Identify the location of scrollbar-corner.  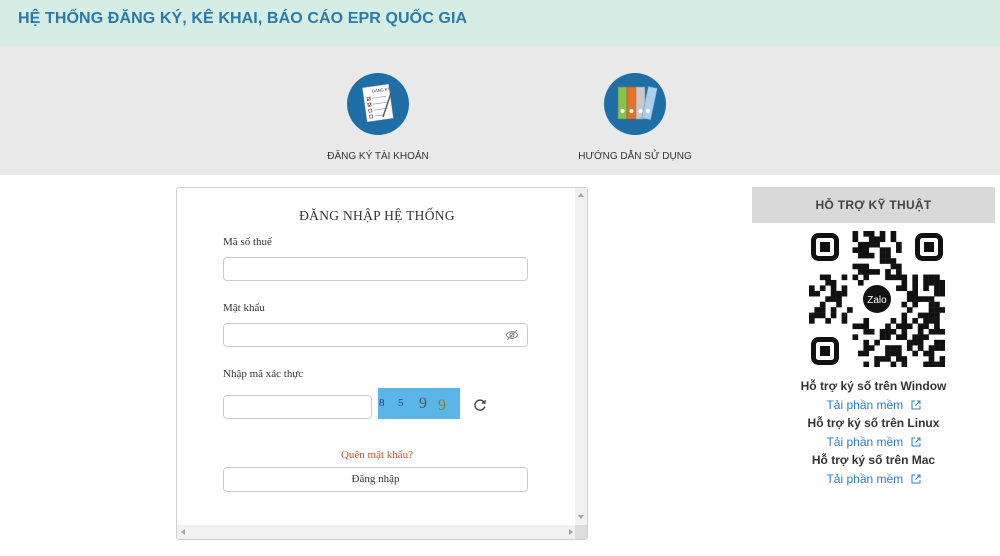
(581, 532).